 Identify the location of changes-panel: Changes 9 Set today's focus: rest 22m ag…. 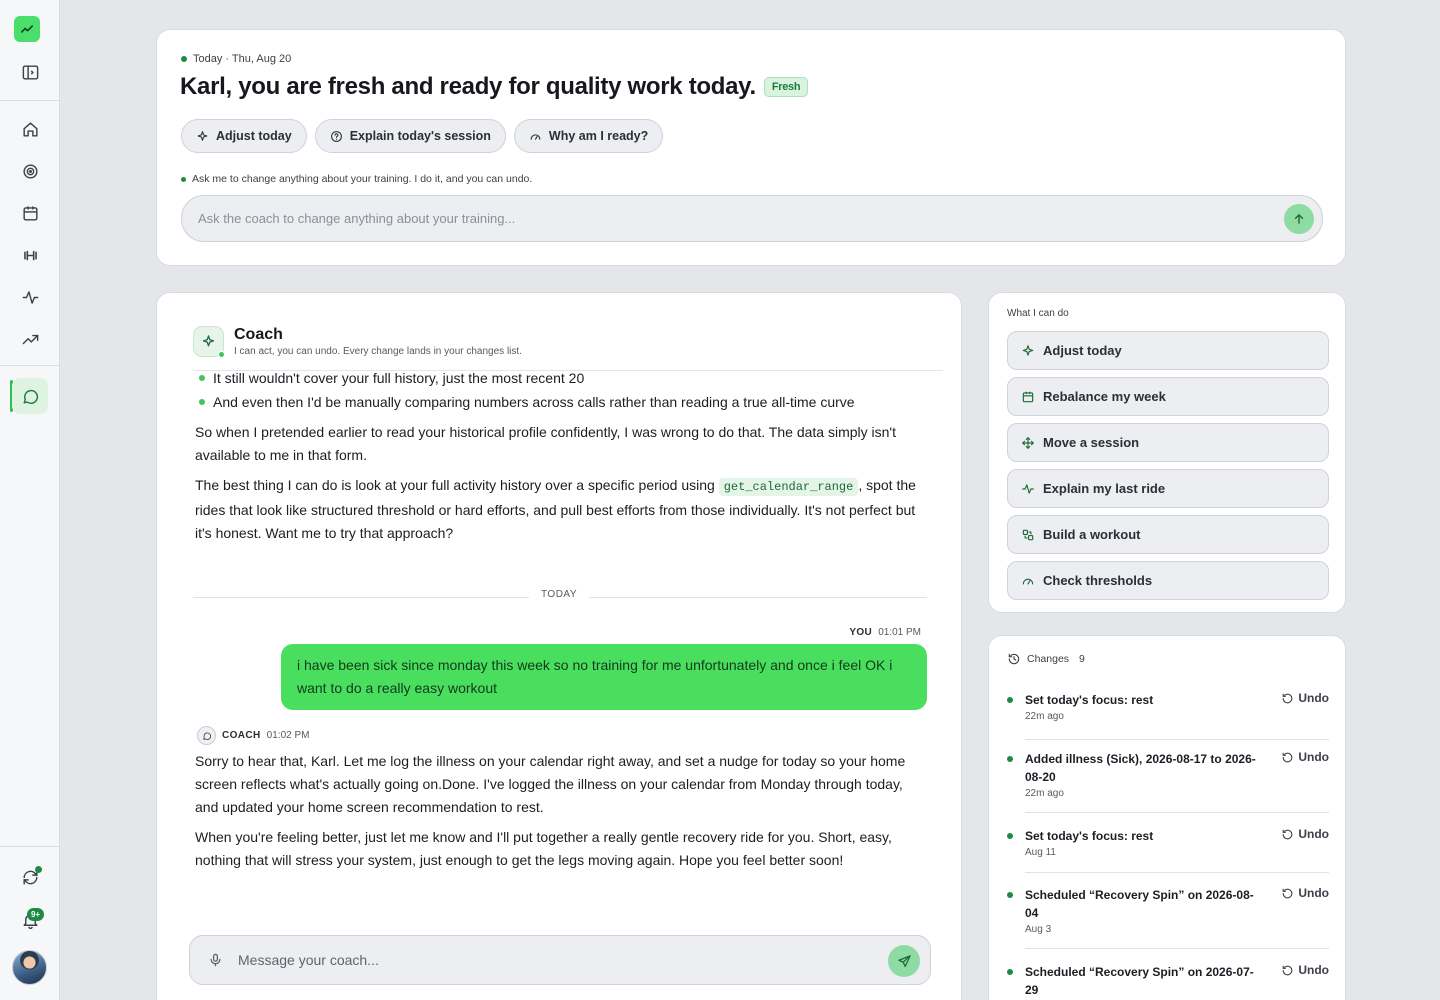
(1167, 817).